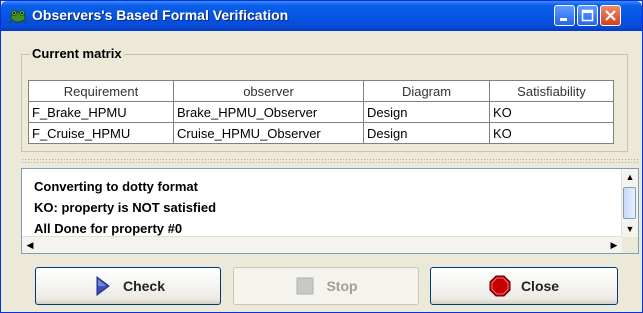 The width and height of the screenshot is (643, 313). I want to click on frog-icon, so click(18, 17).